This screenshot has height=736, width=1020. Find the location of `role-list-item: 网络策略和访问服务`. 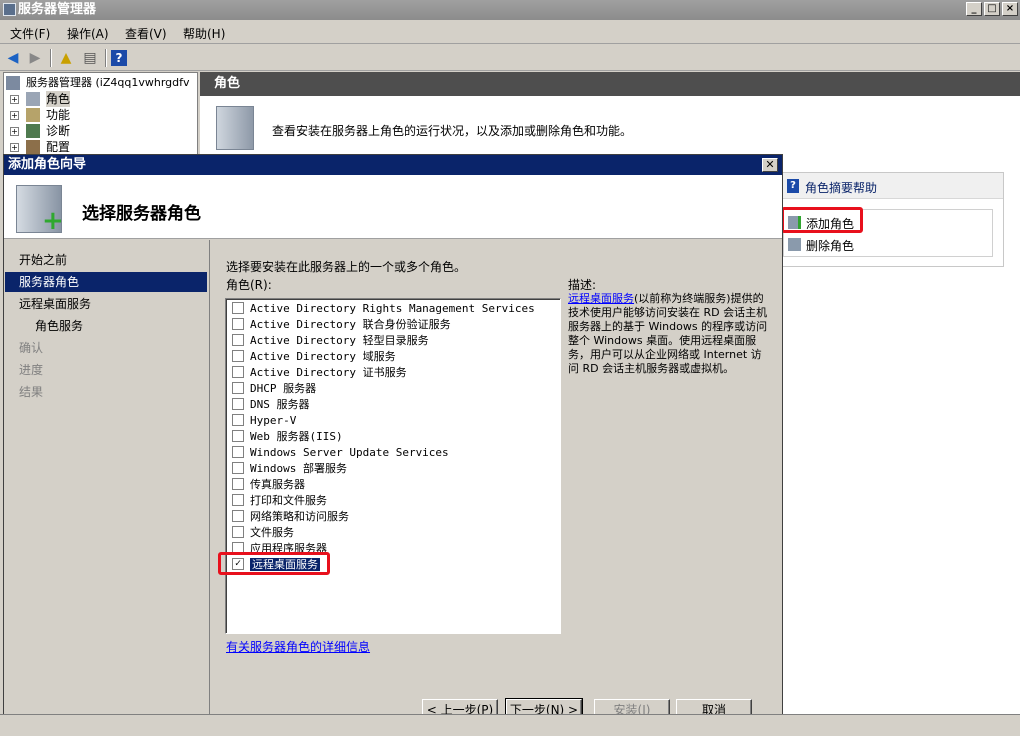

role-list-item: 网络策略和访问服务 is located at coordinates (290, 517).